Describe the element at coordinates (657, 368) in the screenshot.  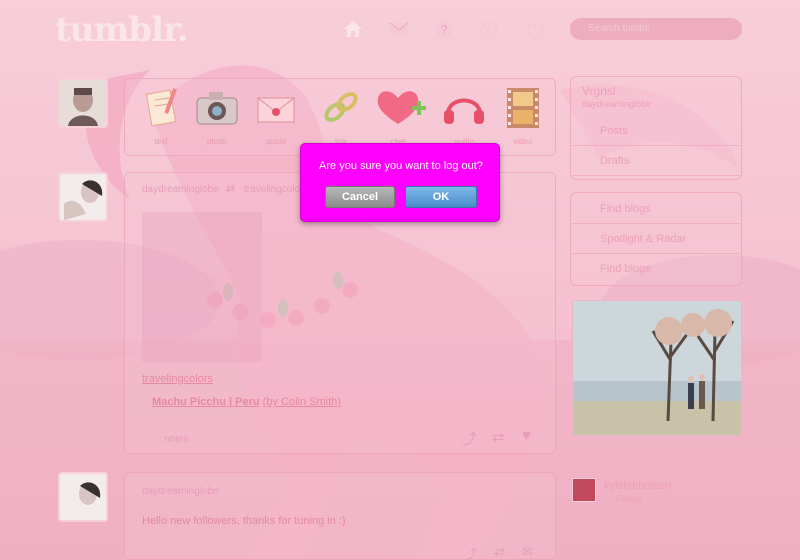
I see `radar-image` at that location.